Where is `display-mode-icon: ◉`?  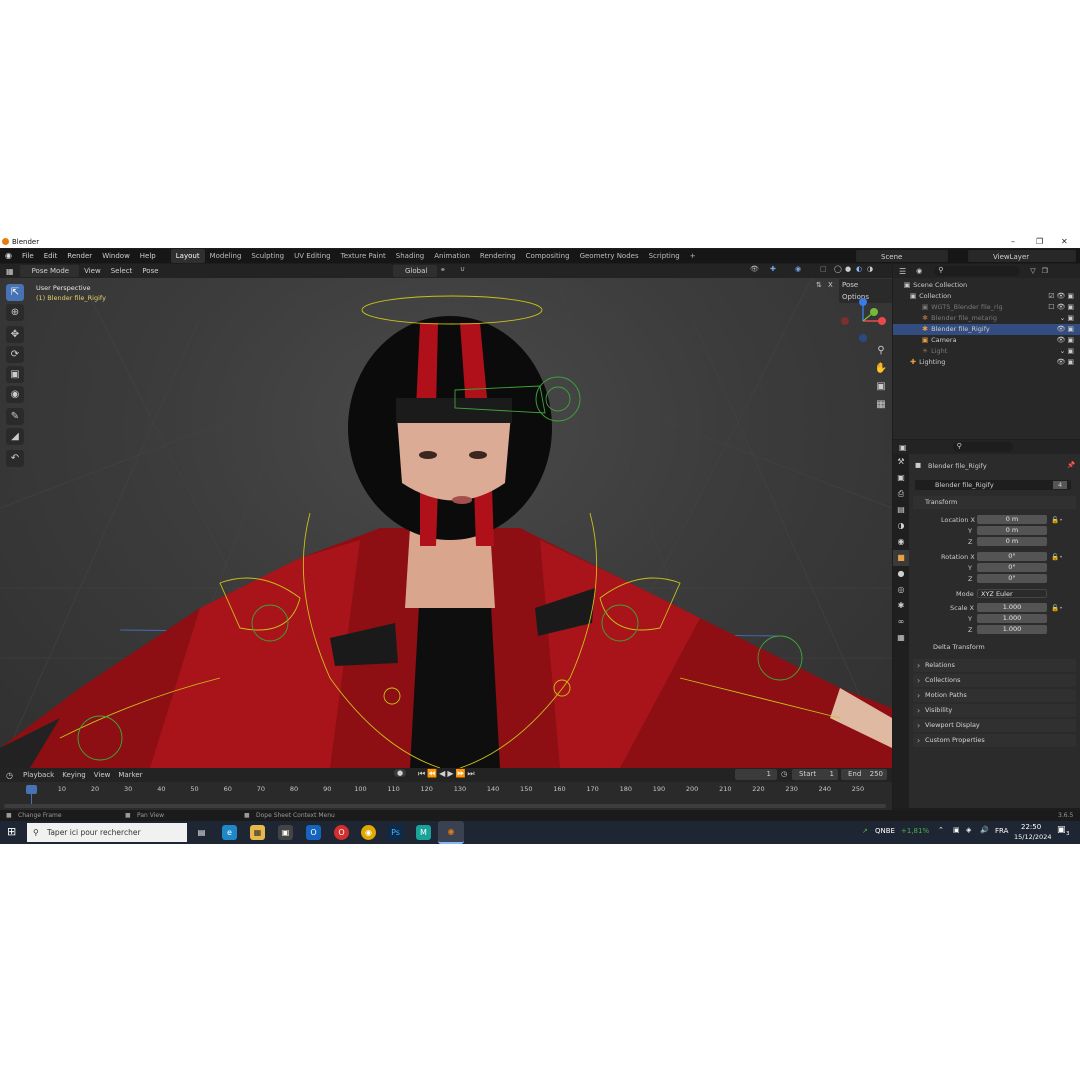 display-mode-icon: ◉ is located at coordinates (919, 271).